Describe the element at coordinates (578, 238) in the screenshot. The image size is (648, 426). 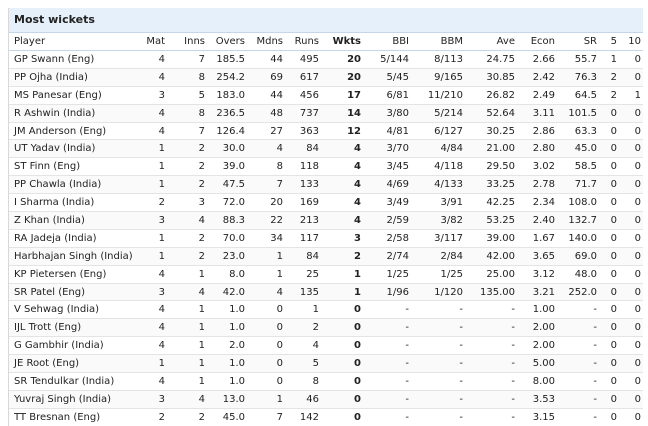
I see `cell-sr: 140.0` at that location.